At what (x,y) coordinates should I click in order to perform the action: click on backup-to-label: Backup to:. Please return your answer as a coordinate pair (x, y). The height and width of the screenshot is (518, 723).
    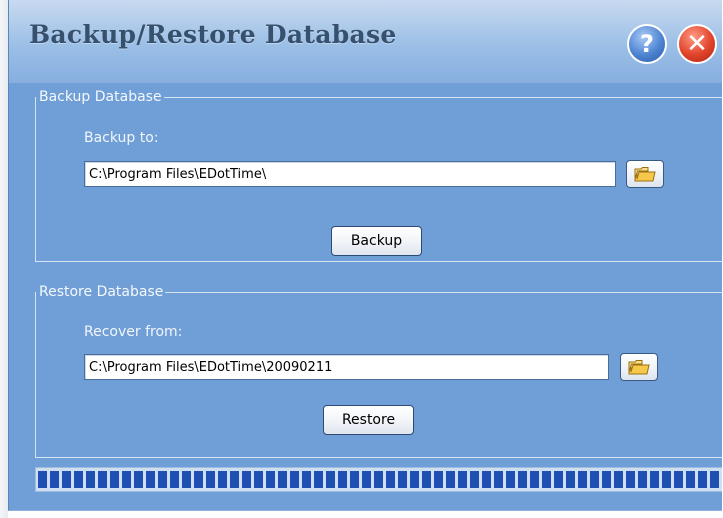
    Looking at the image, I should click on (121, 138).